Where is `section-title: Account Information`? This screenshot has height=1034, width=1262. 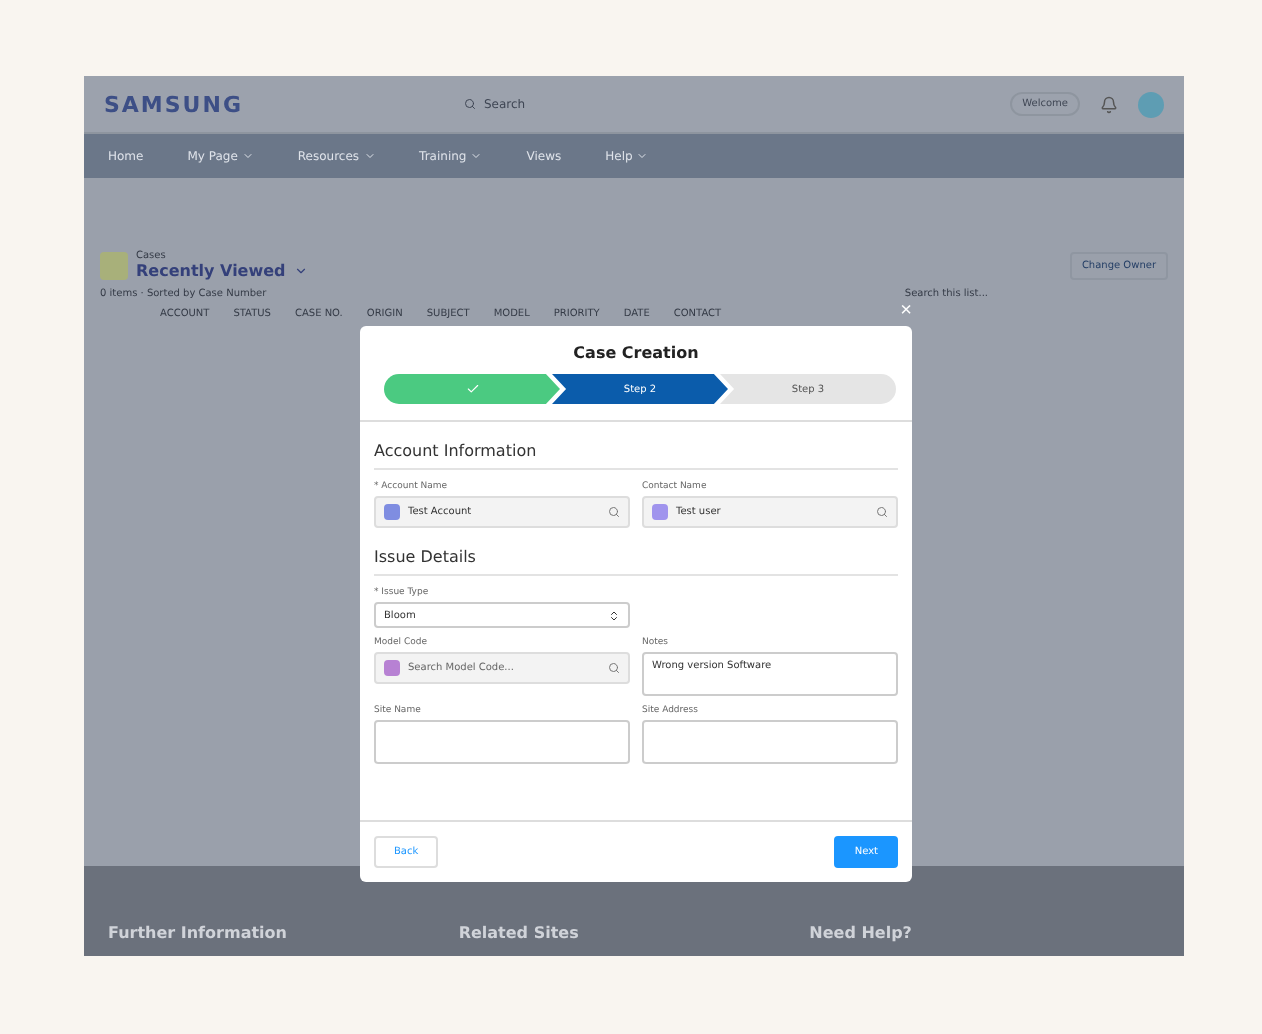 section-title: Account Information is located at coordinates (636, 446).